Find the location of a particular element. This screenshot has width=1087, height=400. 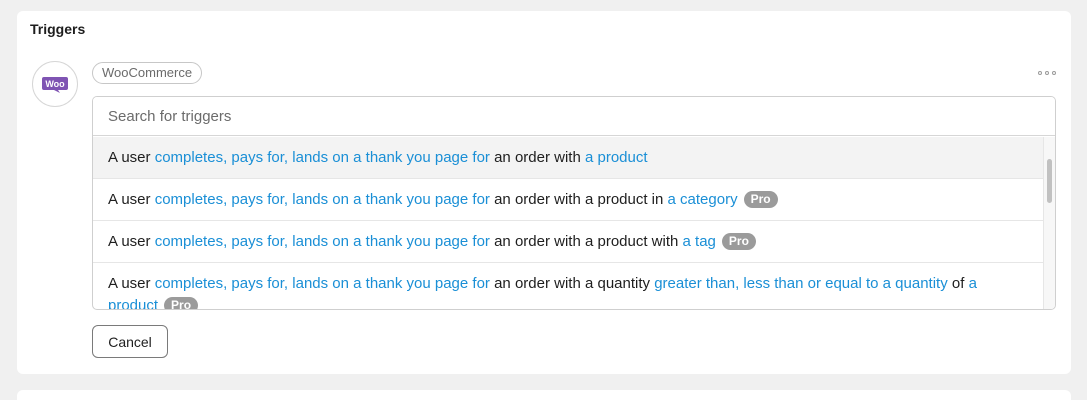

cancel-button: Cancel is located at coordinates (130, 341).